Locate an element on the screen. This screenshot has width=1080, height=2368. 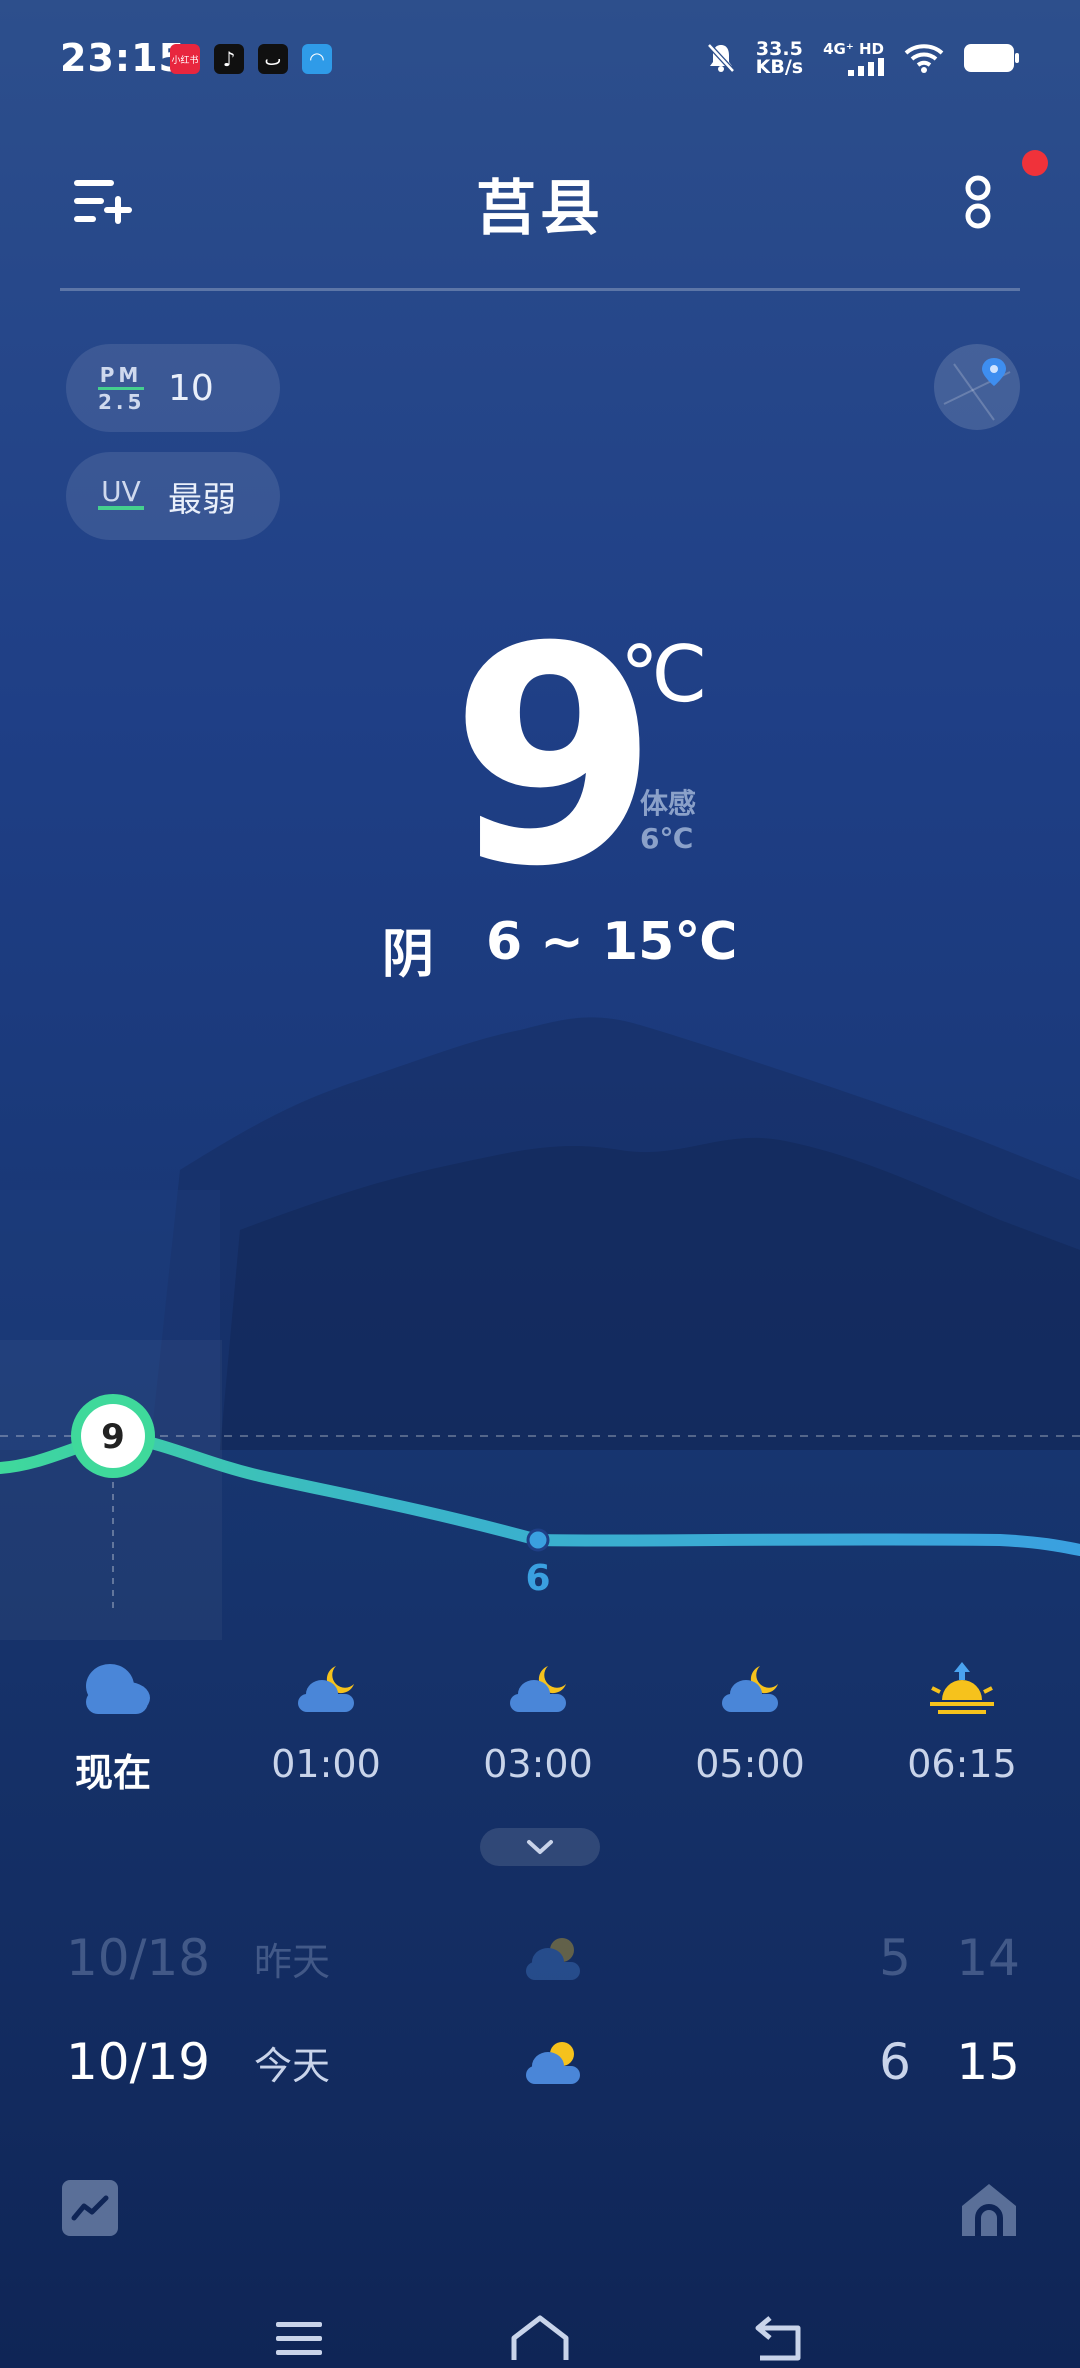
day-low-temp: 6 is located at coordinates (895, 2062).